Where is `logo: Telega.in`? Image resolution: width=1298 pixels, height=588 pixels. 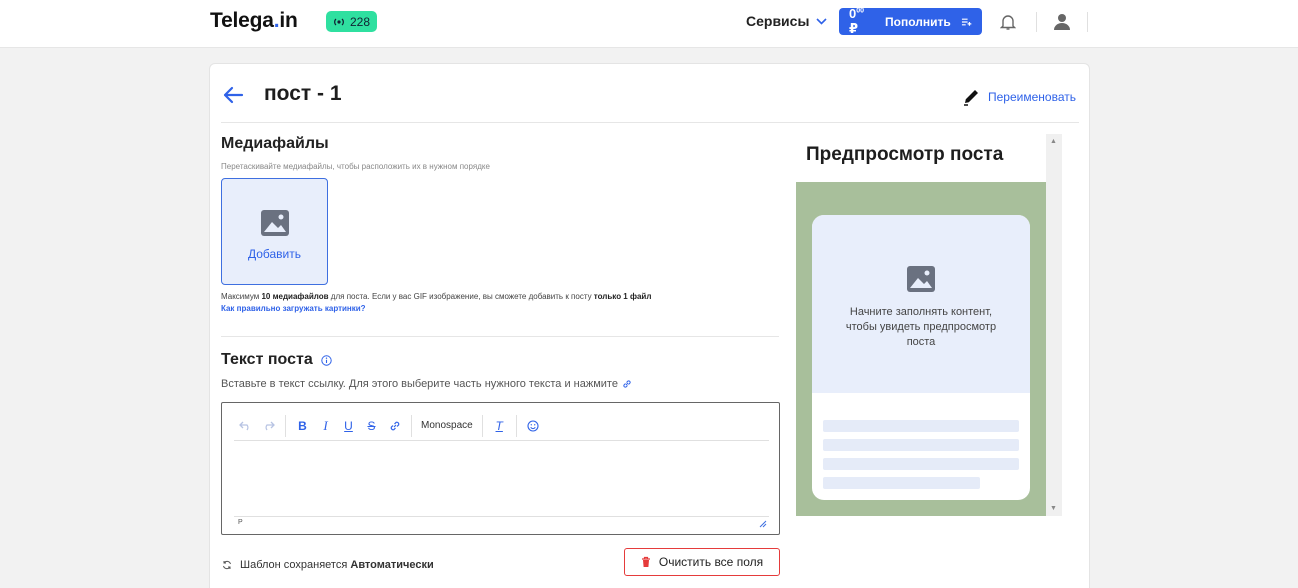
logo: Telega.in is located at coordinates (254, 21).